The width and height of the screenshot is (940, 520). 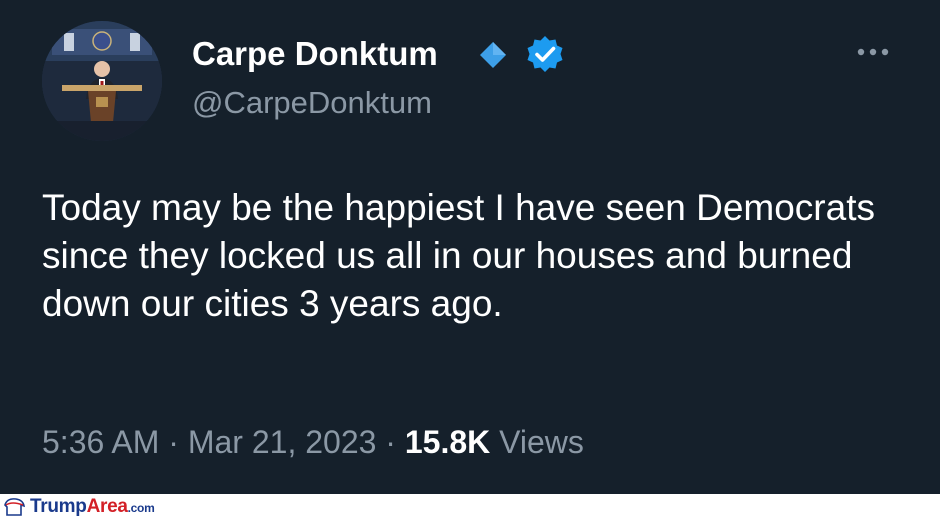 What do you see at coordinates (447, 442) in the screenshot?
I see `views-count: 15.8K` at bounding box center [447, 442].